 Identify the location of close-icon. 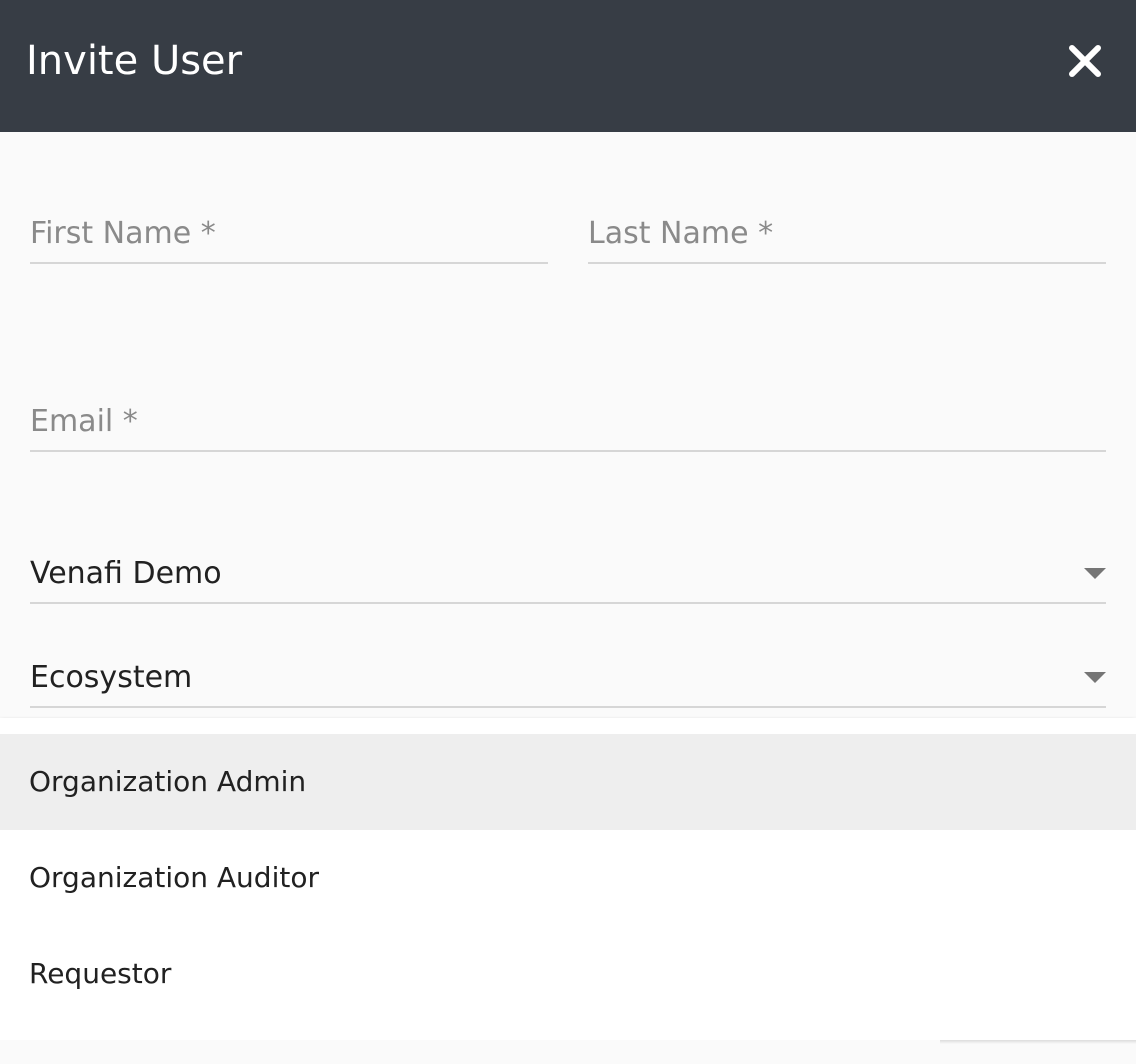
(1085, 61).